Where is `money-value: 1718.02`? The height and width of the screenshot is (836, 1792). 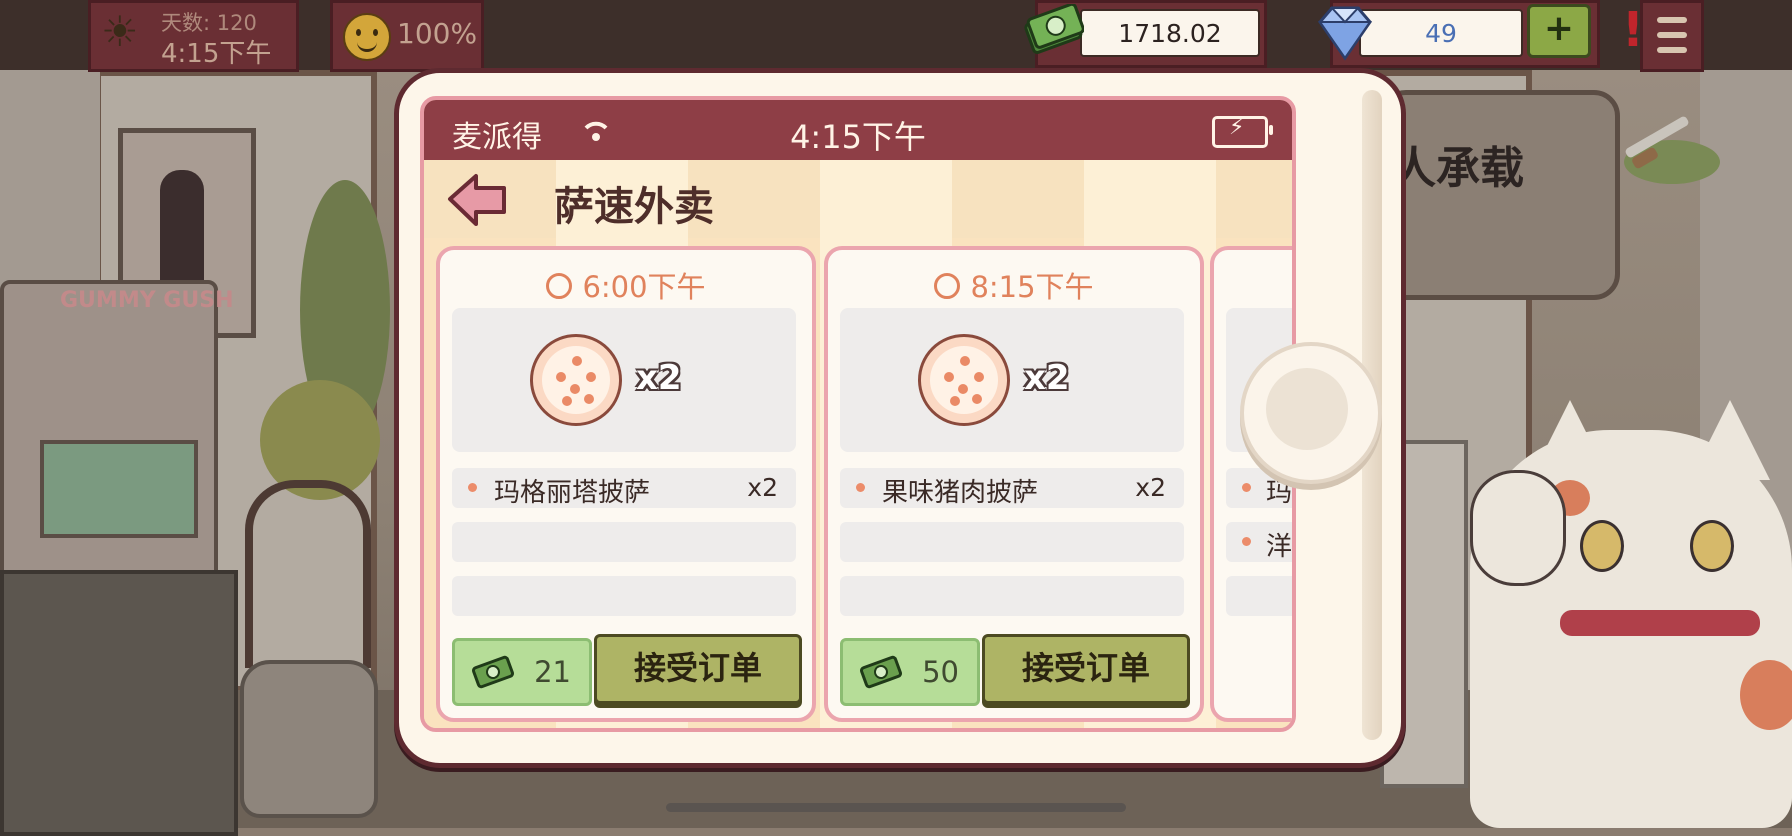
money-value: 1718.02 is located at coordinates (1170, 33).